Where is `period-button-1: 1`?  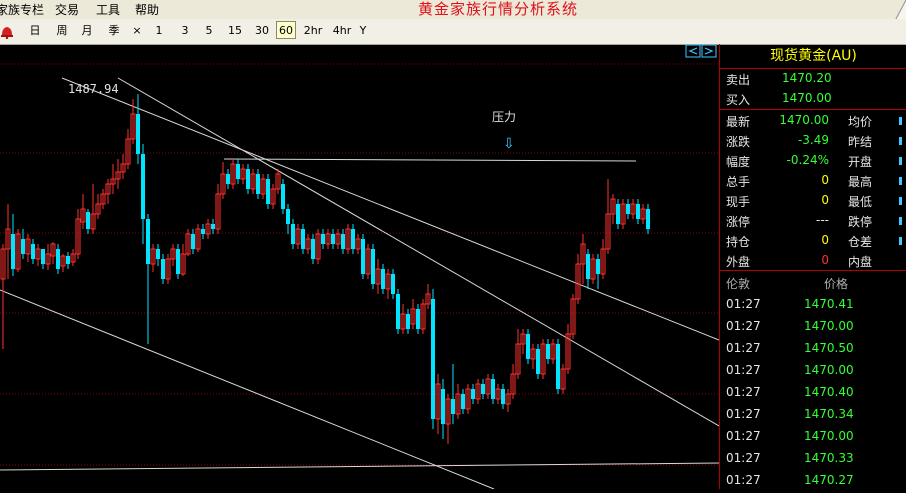
period-button-1: 1 is located at coordinates (159, 31).